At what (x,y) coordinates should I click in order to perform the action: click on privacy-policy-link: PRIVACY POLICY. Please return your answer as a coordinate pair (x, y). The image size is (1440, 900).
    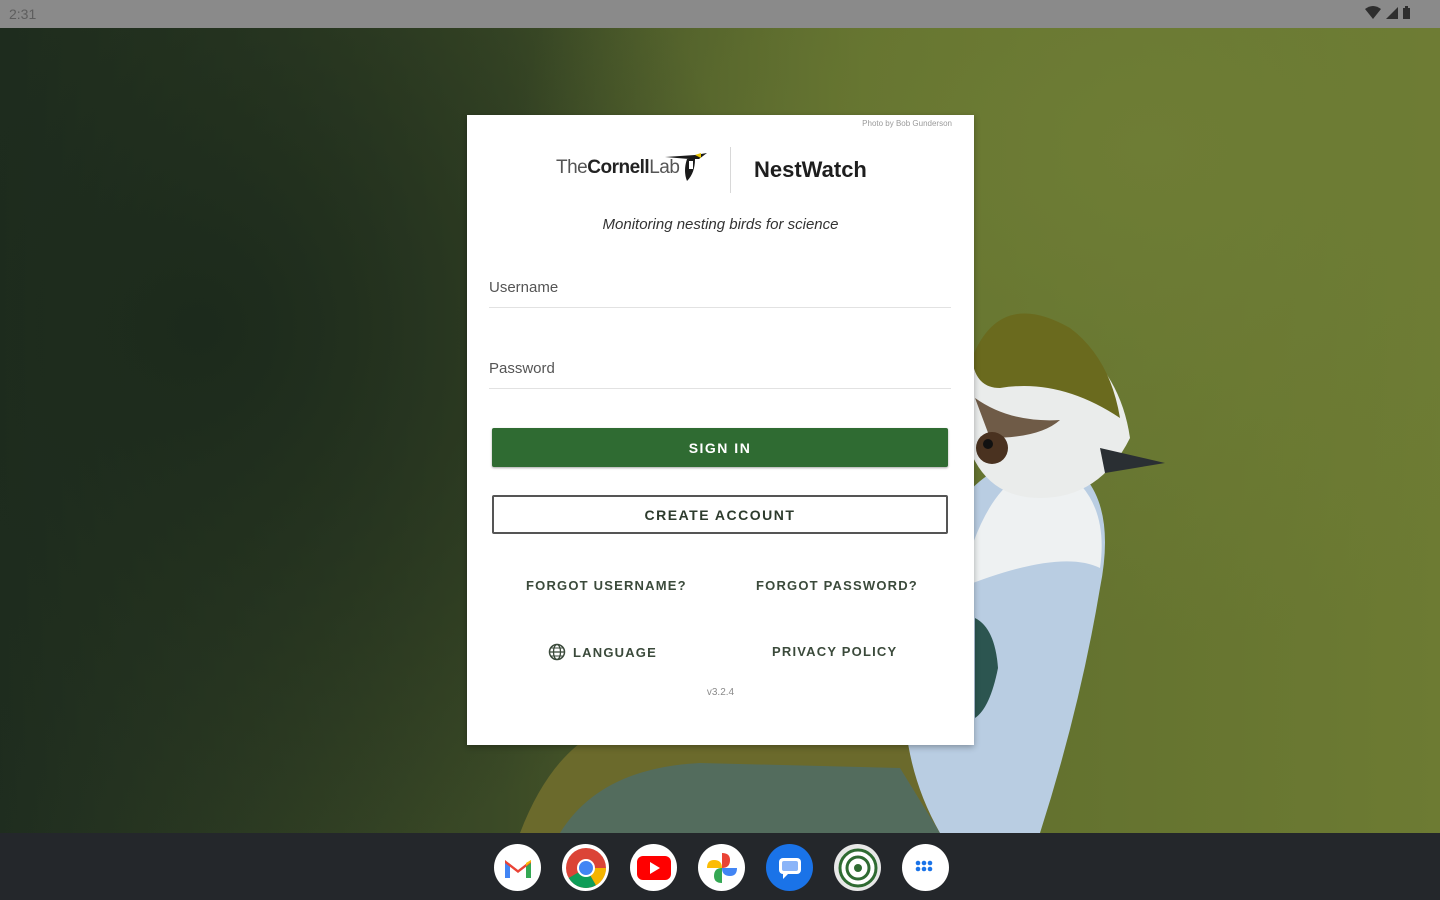
    Looking at the image, I should click on (834, 651).